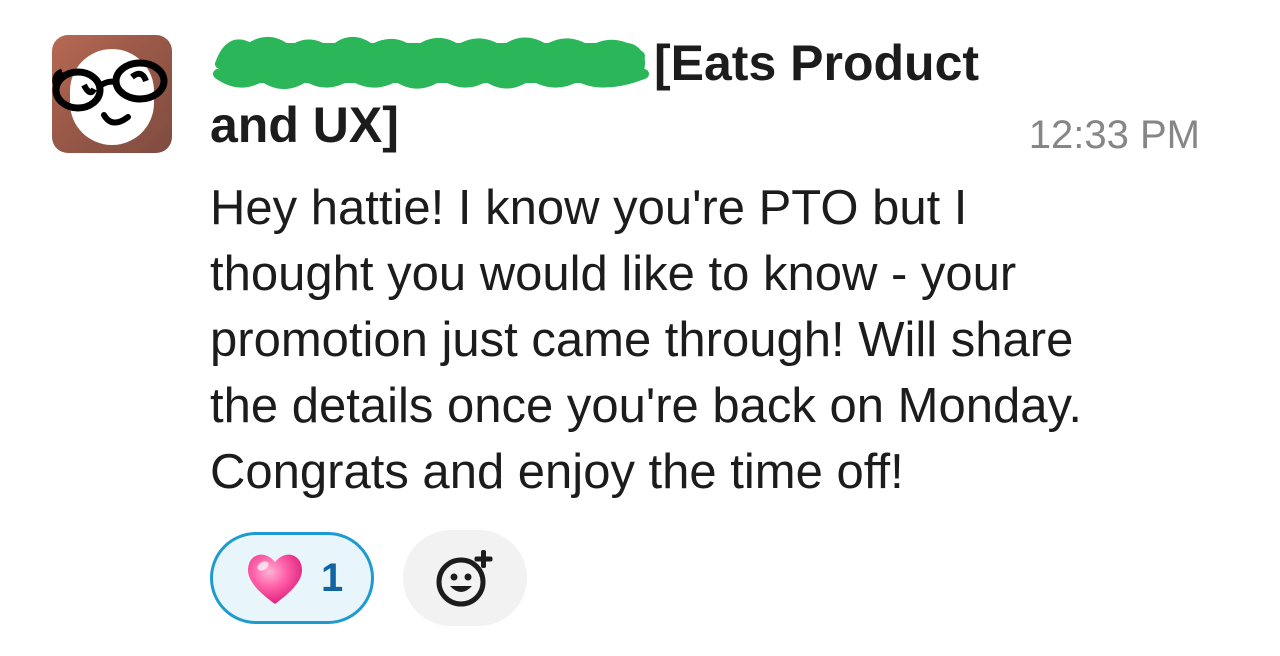 This screenshot has width=1280, height=656. What do you see at coordinates (620, 93) in the screenshot?
I see `sender-name: [Eats Product and UX]` at bounding box center [620, 93].